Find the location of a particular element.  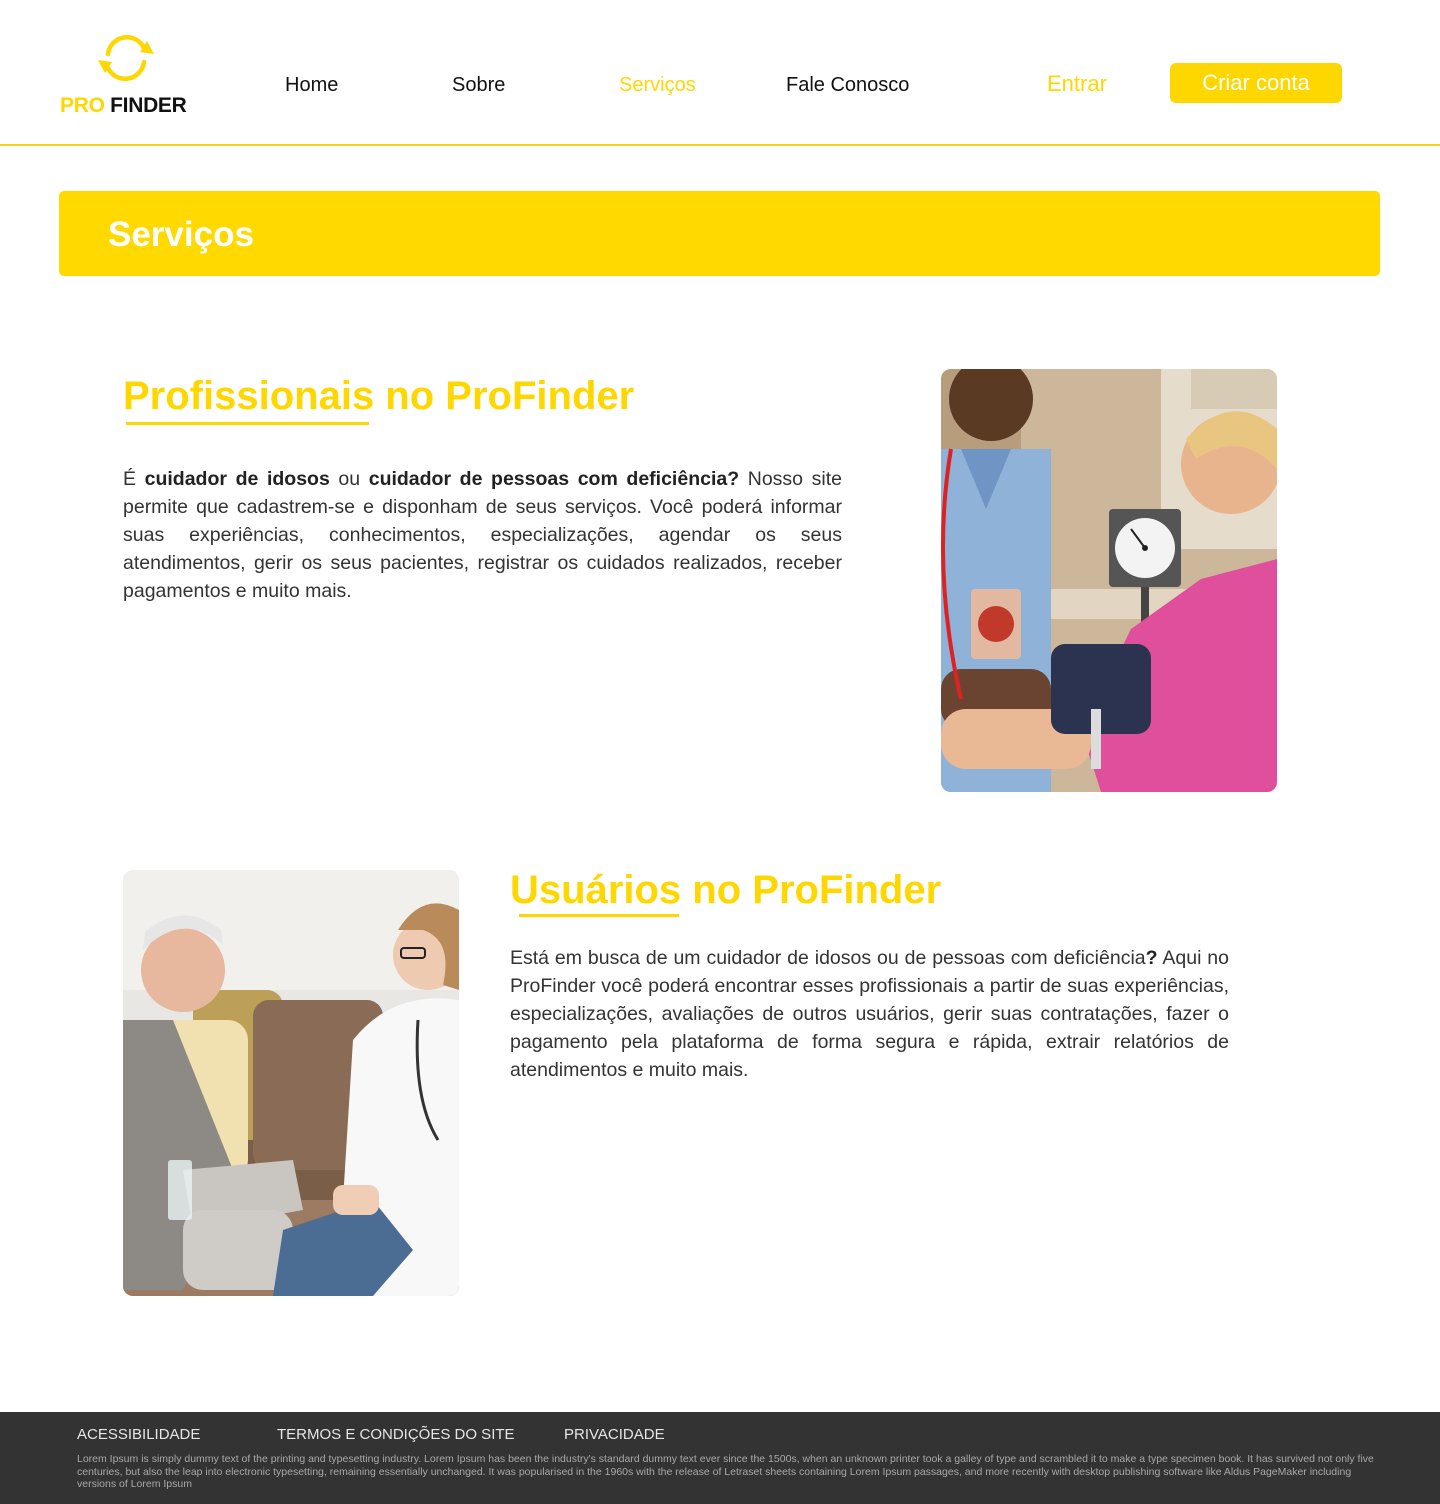

nav-servicos: Serviços is located at coordinates (657, 85).